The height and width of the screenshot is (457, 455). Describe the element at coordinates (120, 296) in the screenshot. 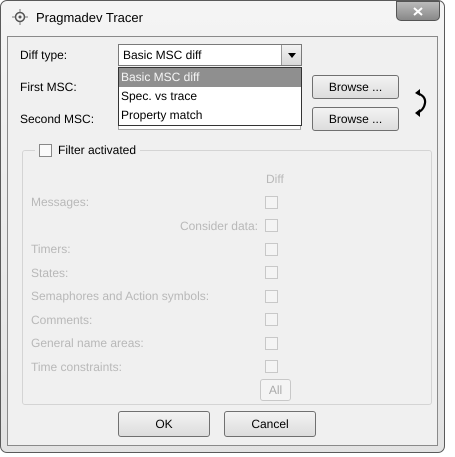

I see `filter-label: Semaphores and Action symbols:` at that location.